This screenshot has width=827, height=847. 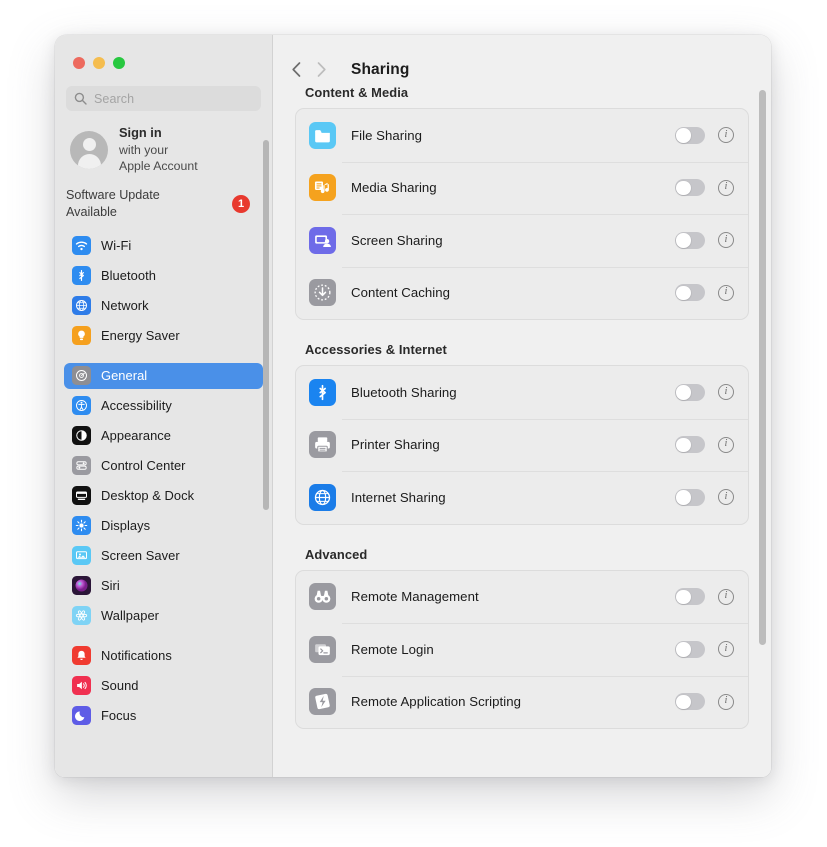 What do you see at coordinates (81, 246) in the screenshot?
I see `wifi-icon` at bounding box center [81, 246].